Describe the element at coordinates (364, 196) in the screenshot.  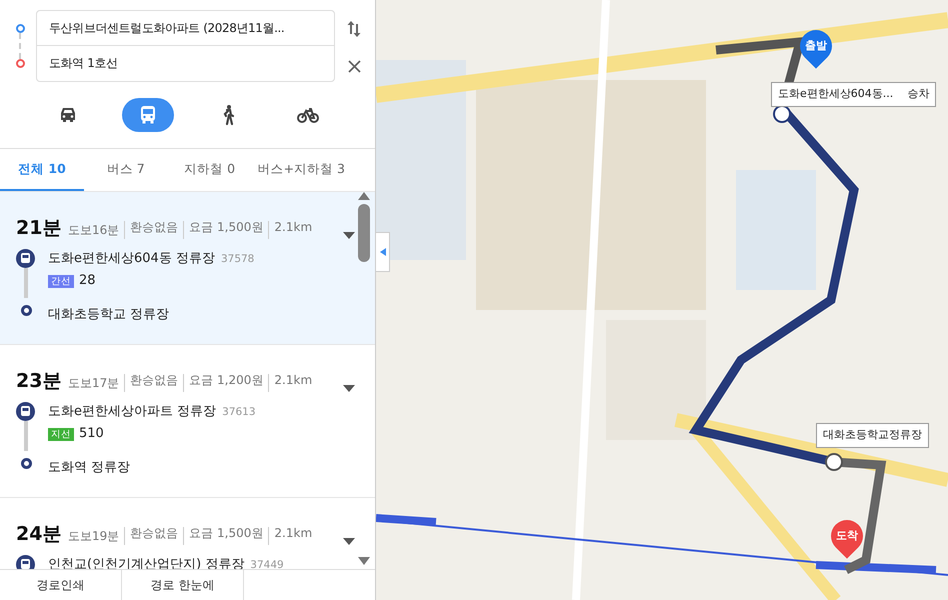
I see `scroll-up-icon` at that location.